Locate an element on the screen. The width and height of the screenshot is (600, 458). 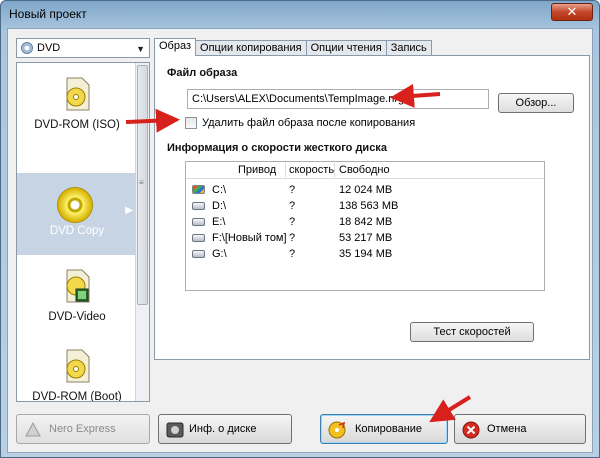
drive-cell: G:\ is located at coordinates (219, 254).